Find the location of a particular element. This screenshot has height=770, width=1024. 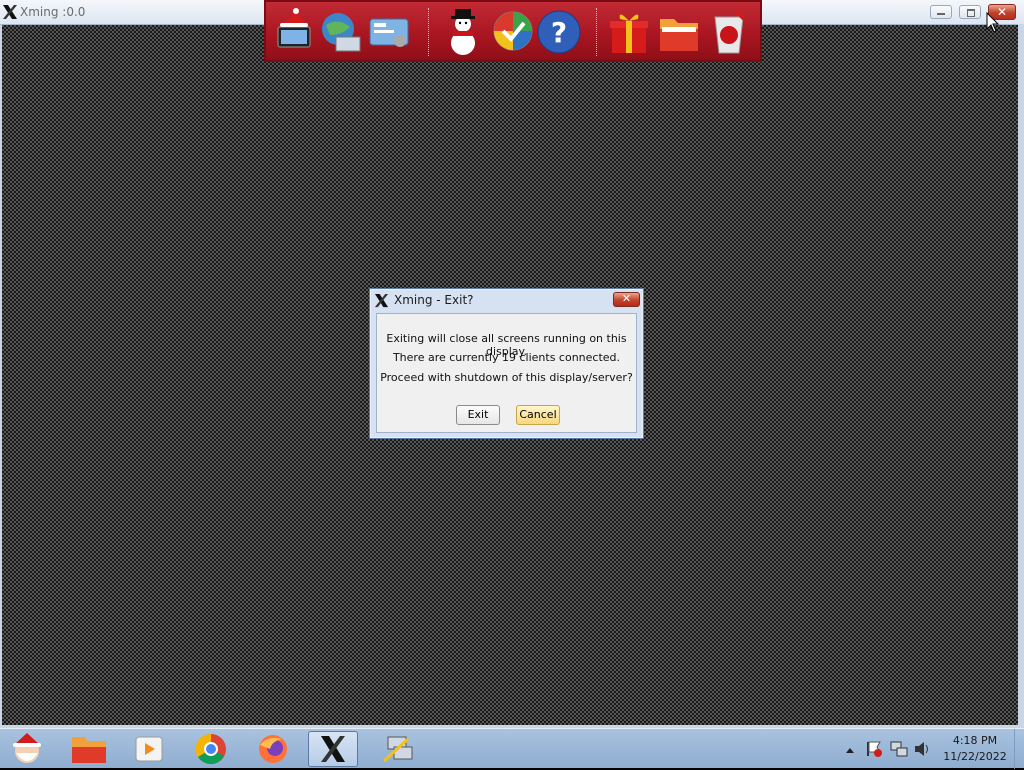

globe-network-icon is located at coordinates (341, 32).